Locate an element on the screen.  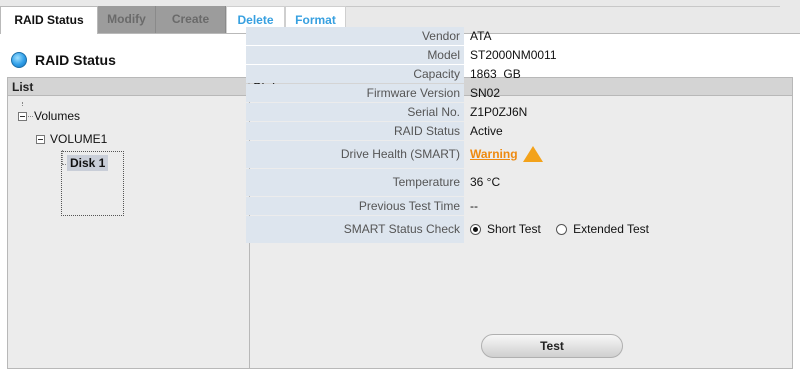
tab-raid-status: RAID Status is located at coordinates (49, 20).